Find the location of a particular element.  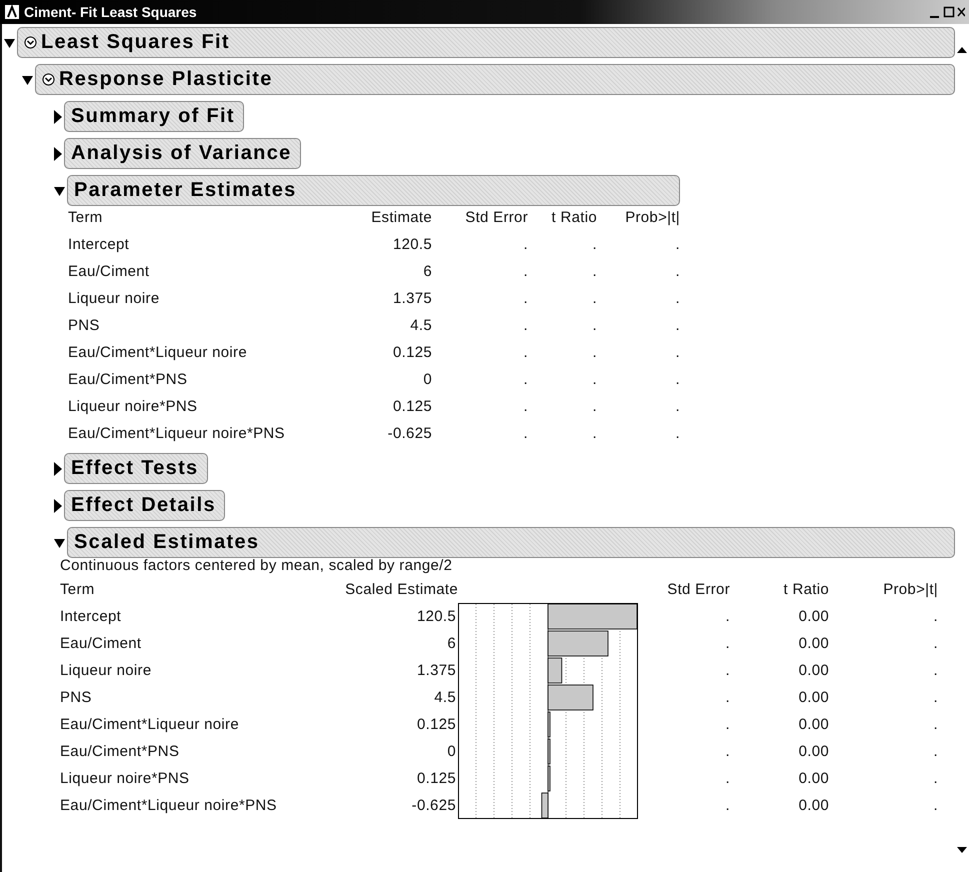

outline-header: Scaled Estimates is located at coordinates (511, 542).